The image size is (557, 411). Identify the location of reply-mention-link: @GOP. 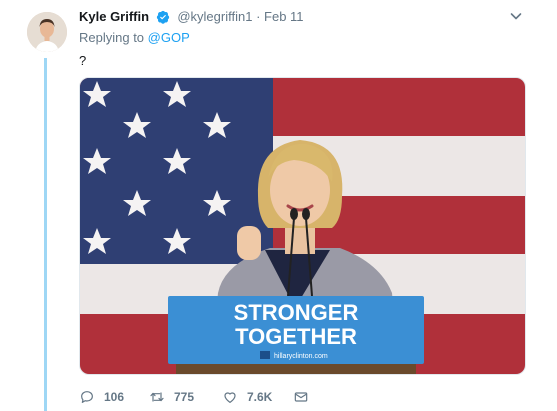
(169, 37).